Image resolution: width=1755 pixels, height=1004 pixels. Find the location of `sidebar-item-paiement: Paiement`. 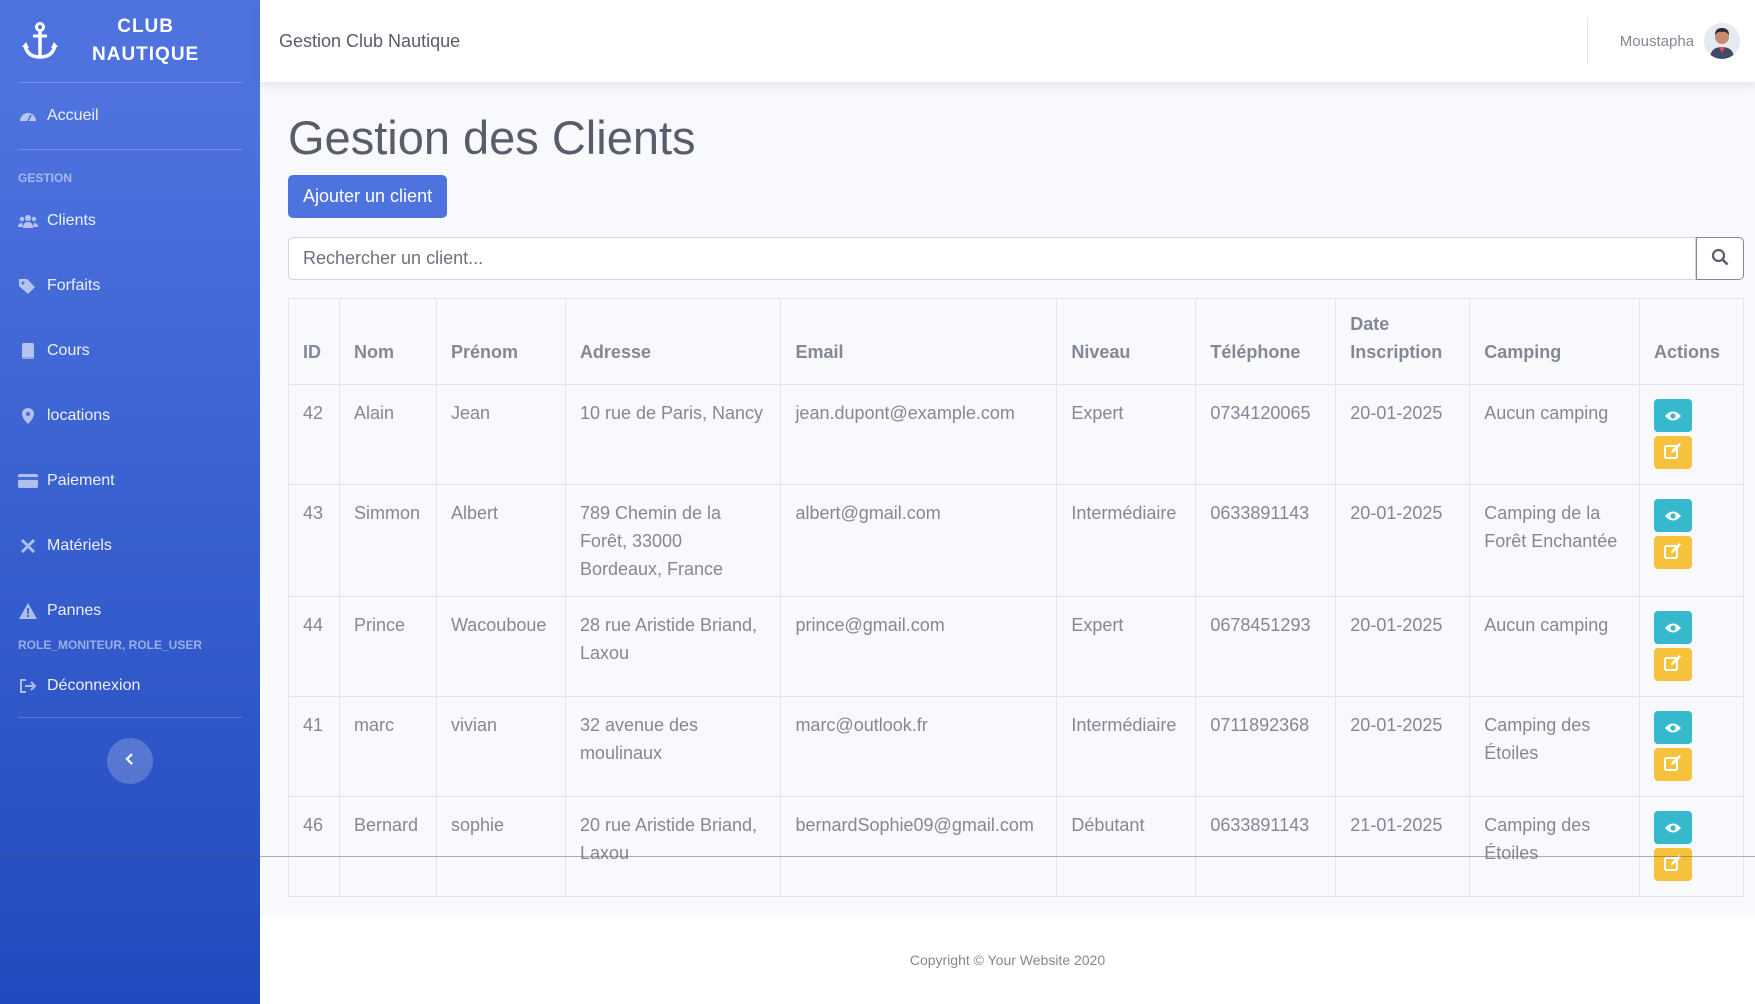

sidebar-item-paiement: Paiement is located at coordinates (130, 480).